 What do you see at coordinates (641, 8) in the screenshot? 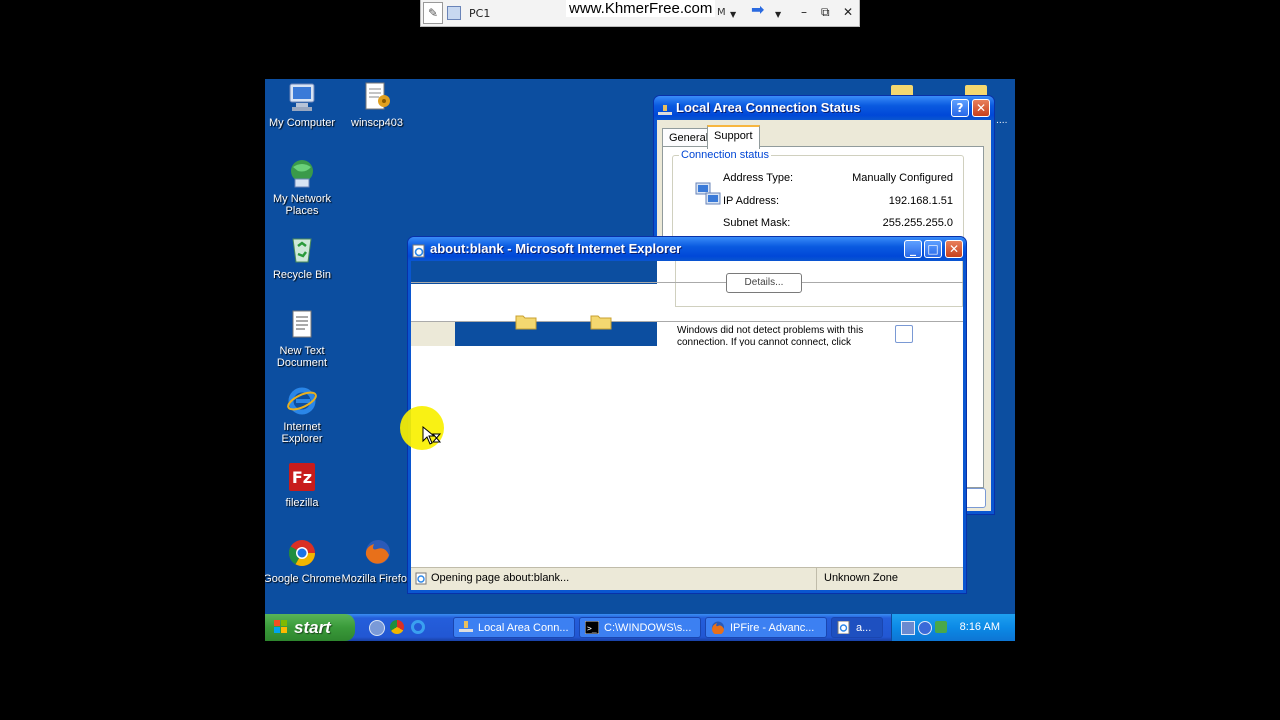
I see `watermark: www.KhmerFree.com` at bounding box center [641, 8].